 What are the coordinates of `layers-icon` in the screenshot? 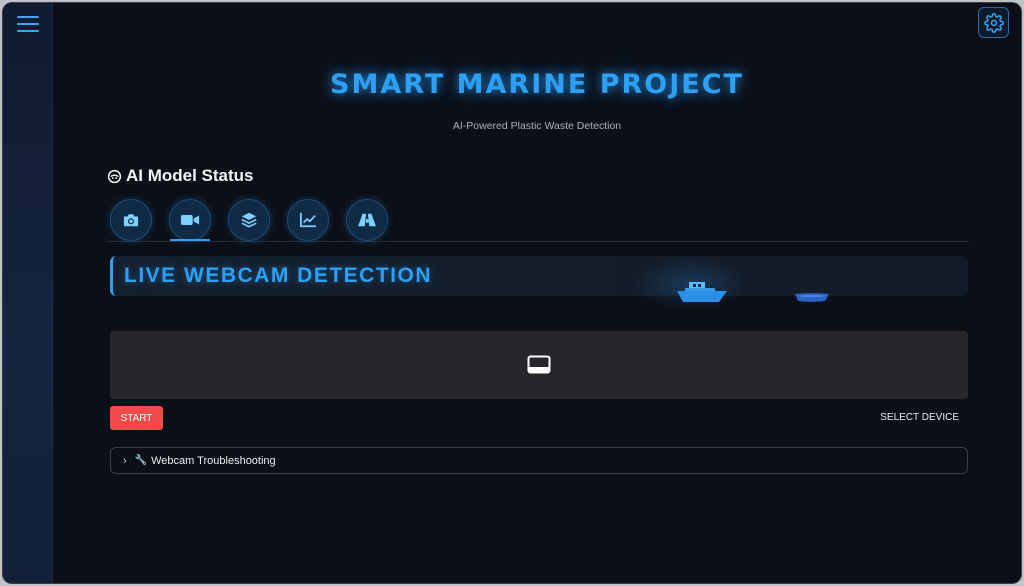 It's located at (249, 220).